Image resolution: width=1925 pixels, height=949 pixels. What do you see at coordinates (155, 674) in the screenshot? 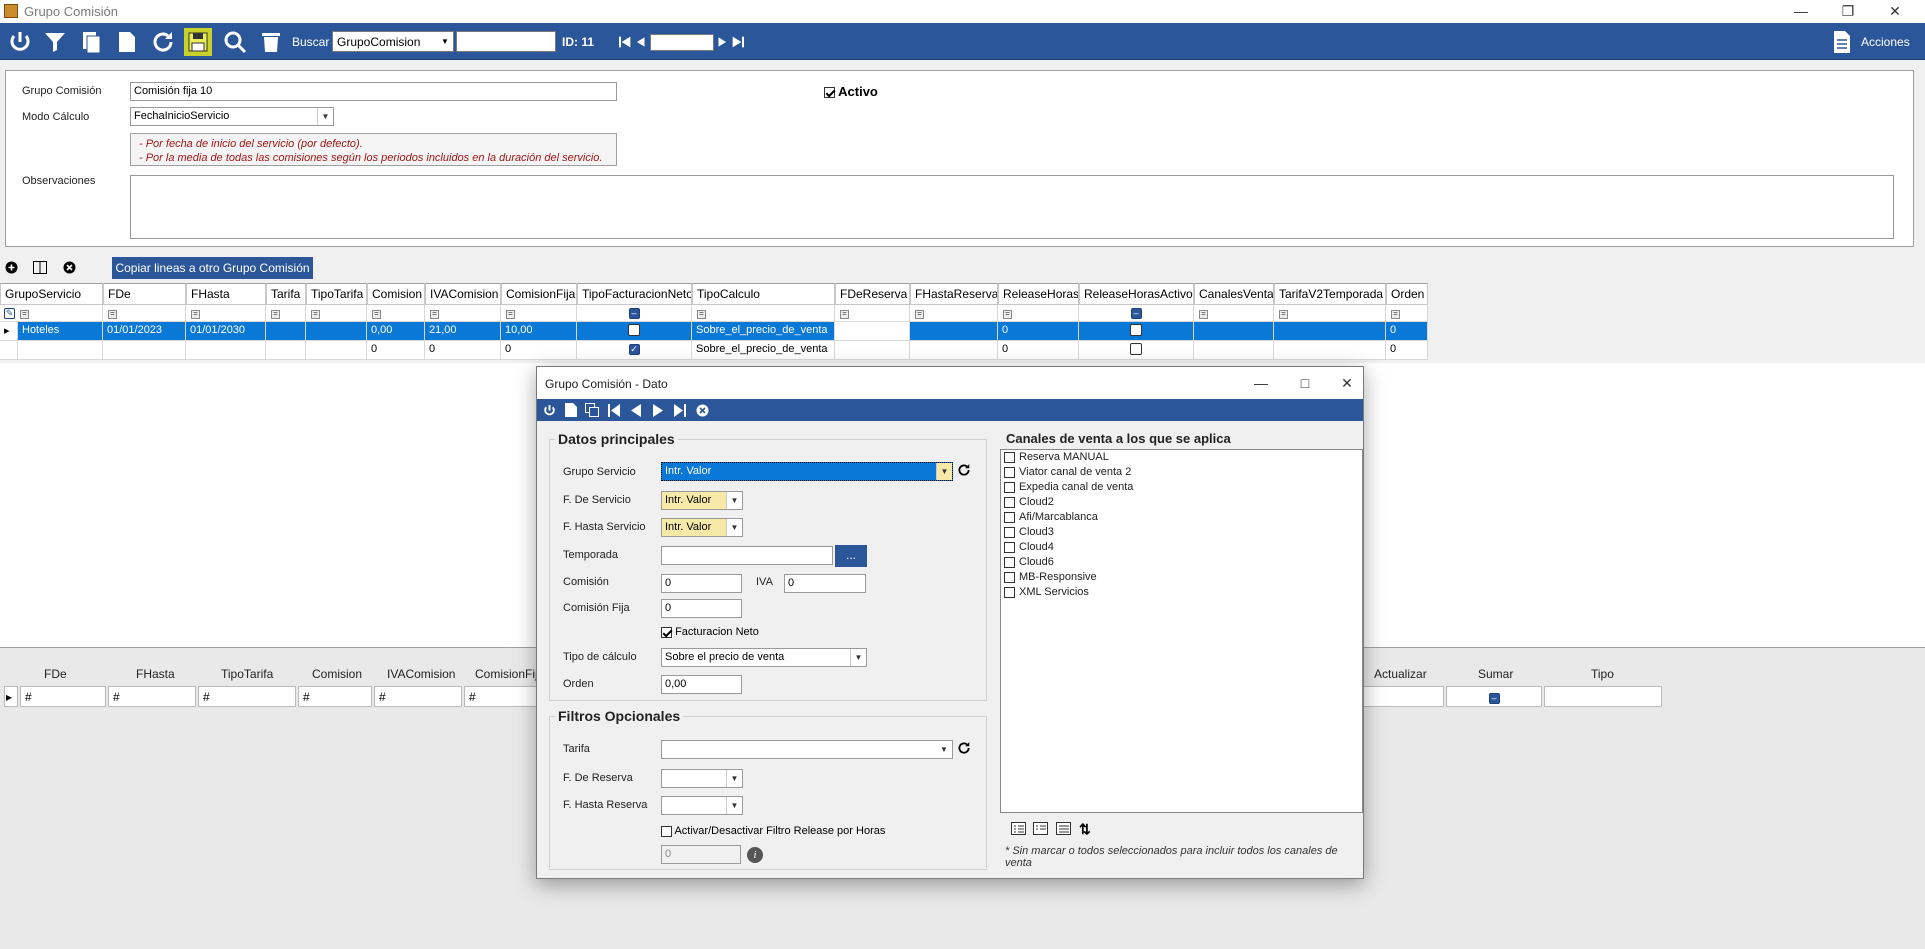
I see `lower-col-fhasta: FHasta` at bounding box center [155, 674].